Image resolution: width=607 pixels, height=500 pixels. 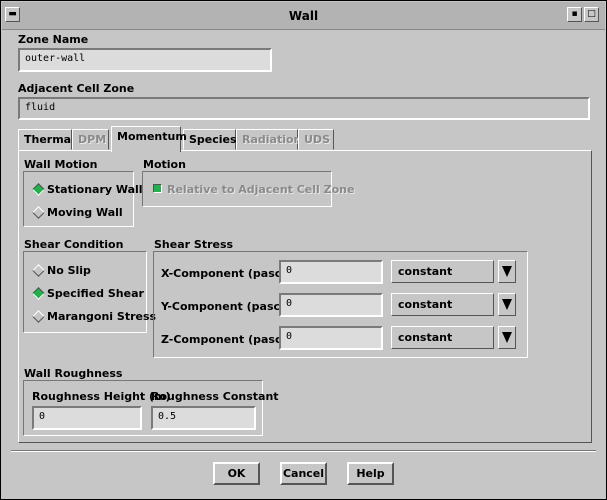 I want to click on adjacent-cell-zone-field: fluid, so click(x=304, y=108).